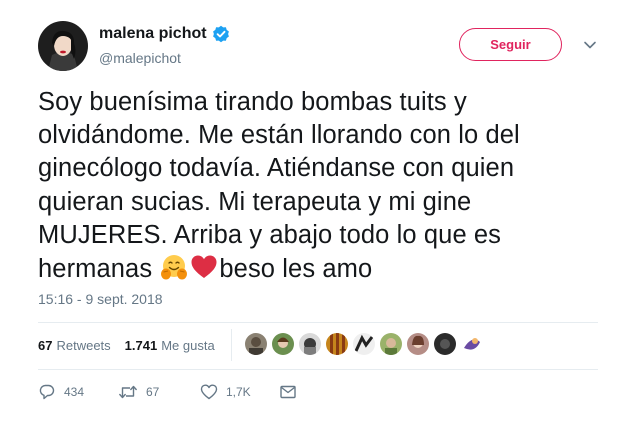 The image size is (629, 437). Describe the element at coordinates (276, 168) in the screenshot. I see `tweet-text-line: ginecólogo todavía. Atiéndanse con quien` at that location.